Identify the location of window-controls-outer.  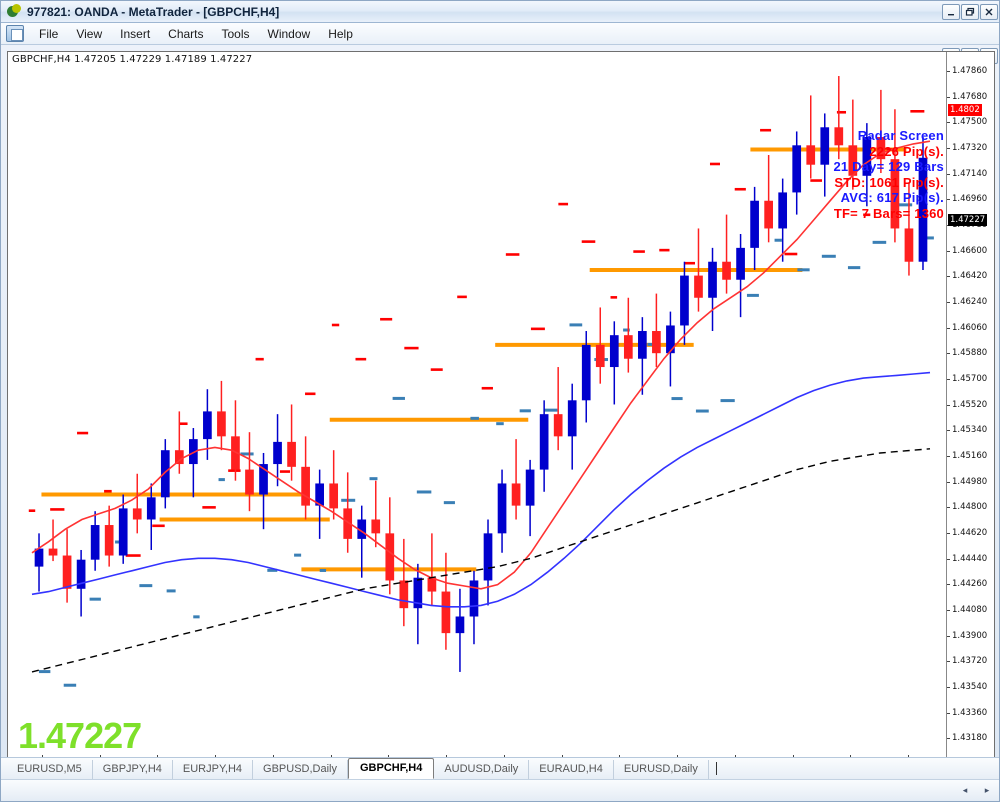
(970, 12).